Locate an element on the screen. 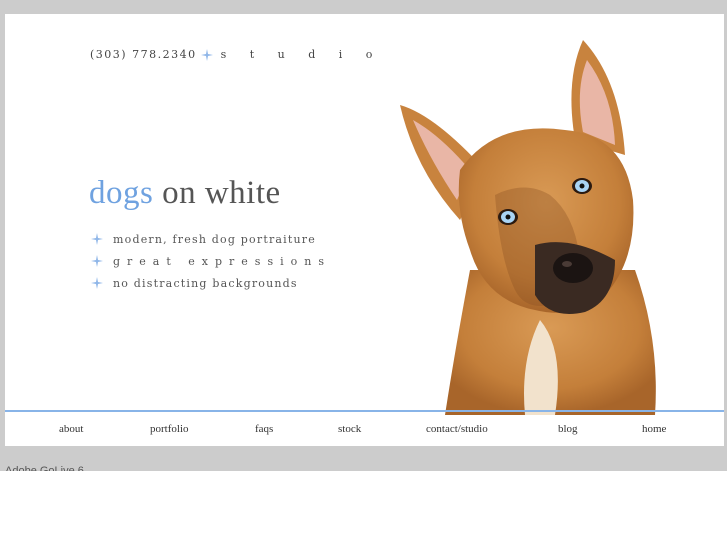 The height and width of the screenshot is (545, 727). feature-text: great expressions is located at coordinates (222, 261).